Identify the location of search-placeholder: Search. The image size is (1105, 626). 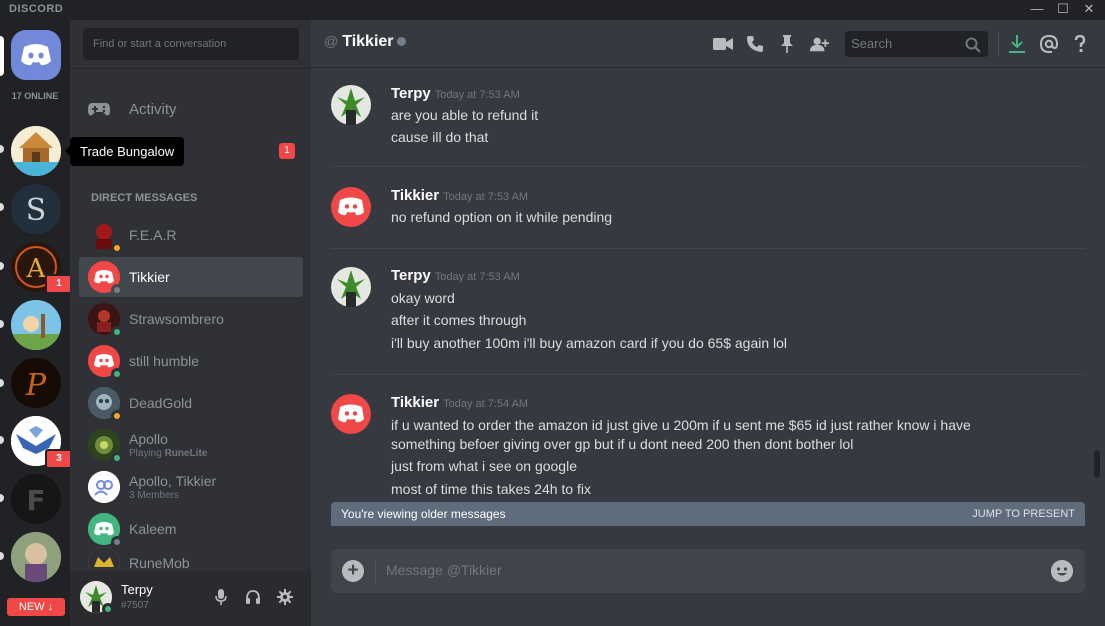
(872, 43).